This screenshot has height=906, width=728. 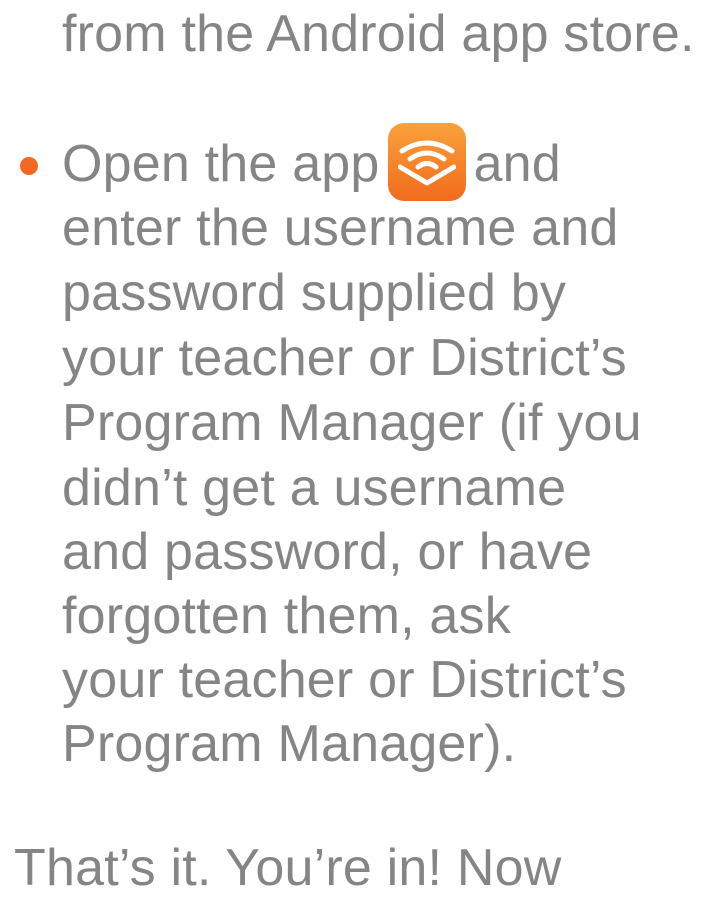 I want to click on text-line: from the Android app store., so click(x=378, y=34).